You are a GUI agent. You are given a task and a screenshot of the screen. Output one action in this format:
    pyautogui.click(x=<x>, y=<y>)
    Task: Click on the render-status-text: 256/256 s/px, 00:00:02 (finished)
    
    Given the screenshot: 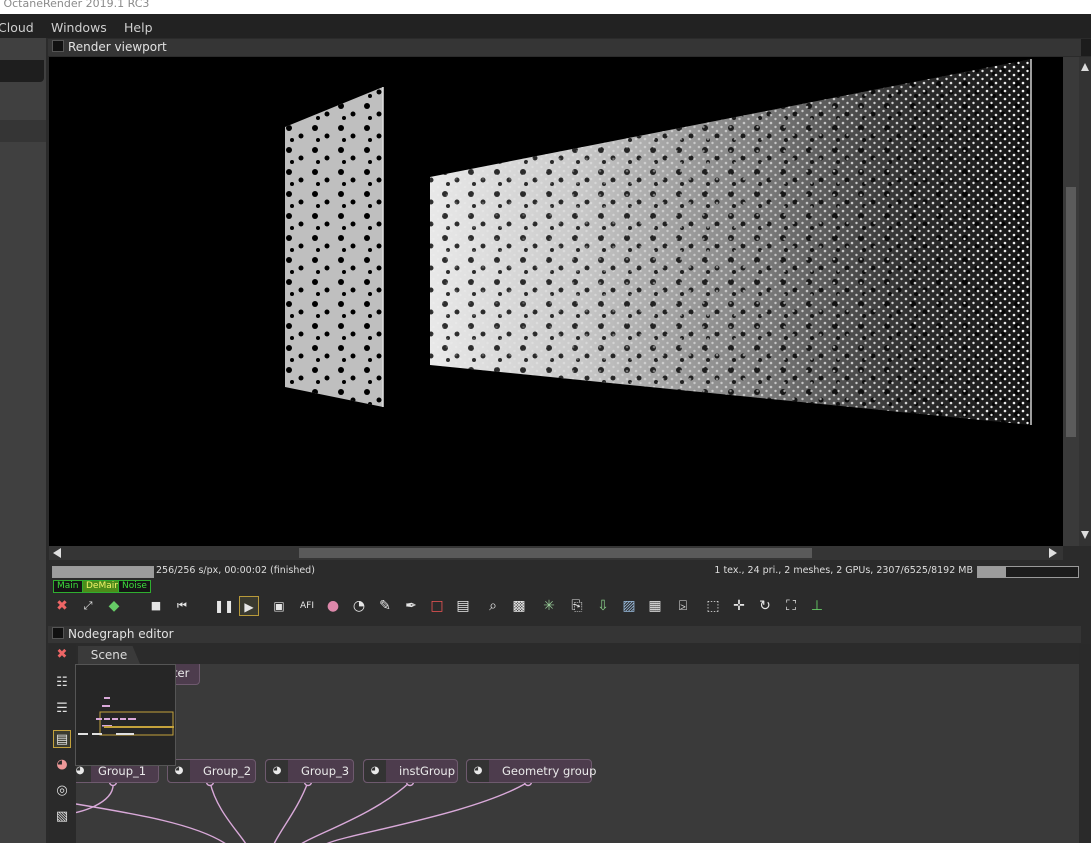 What is the action you would take?
    pyautogui.click(x=235, y=570)
    